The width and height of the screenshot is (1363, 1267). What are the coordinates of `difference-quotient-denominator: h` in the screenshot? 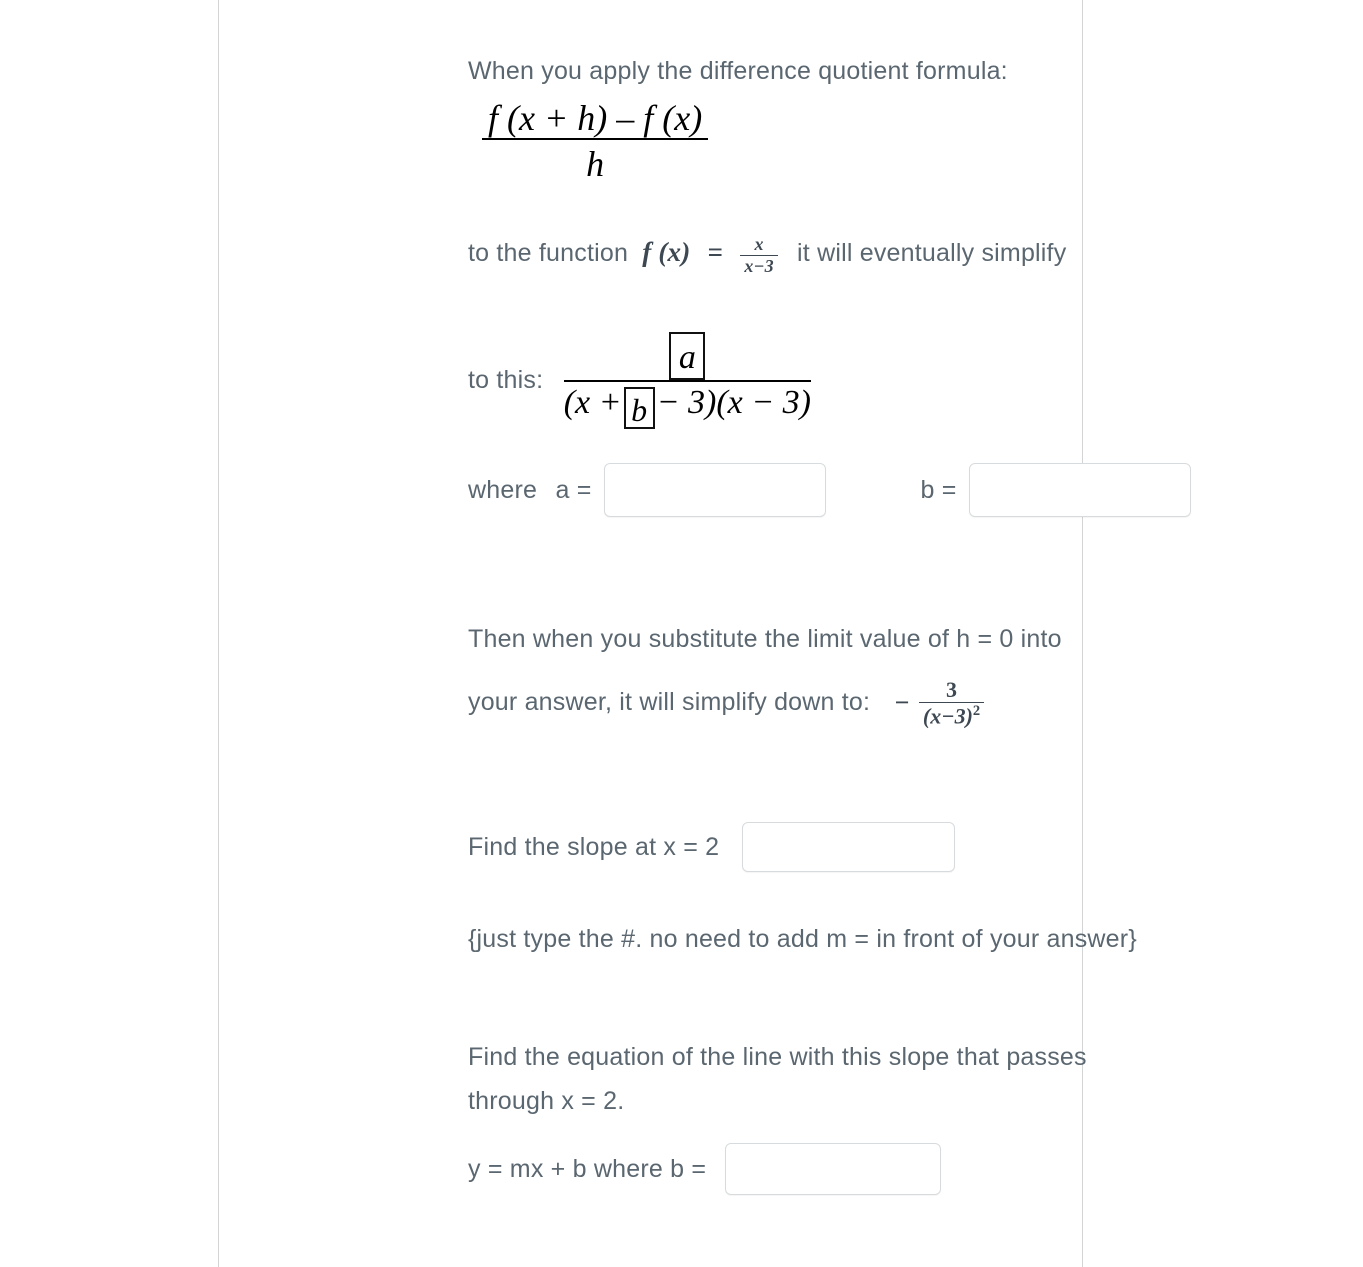 It's located at (595, 164).